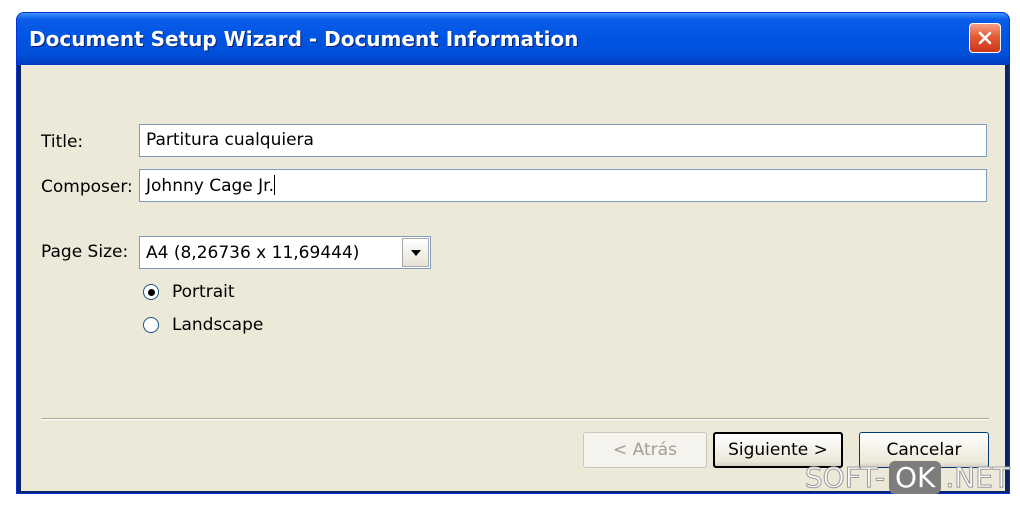  I want to click on radio-button-selected, so click(151, 292).